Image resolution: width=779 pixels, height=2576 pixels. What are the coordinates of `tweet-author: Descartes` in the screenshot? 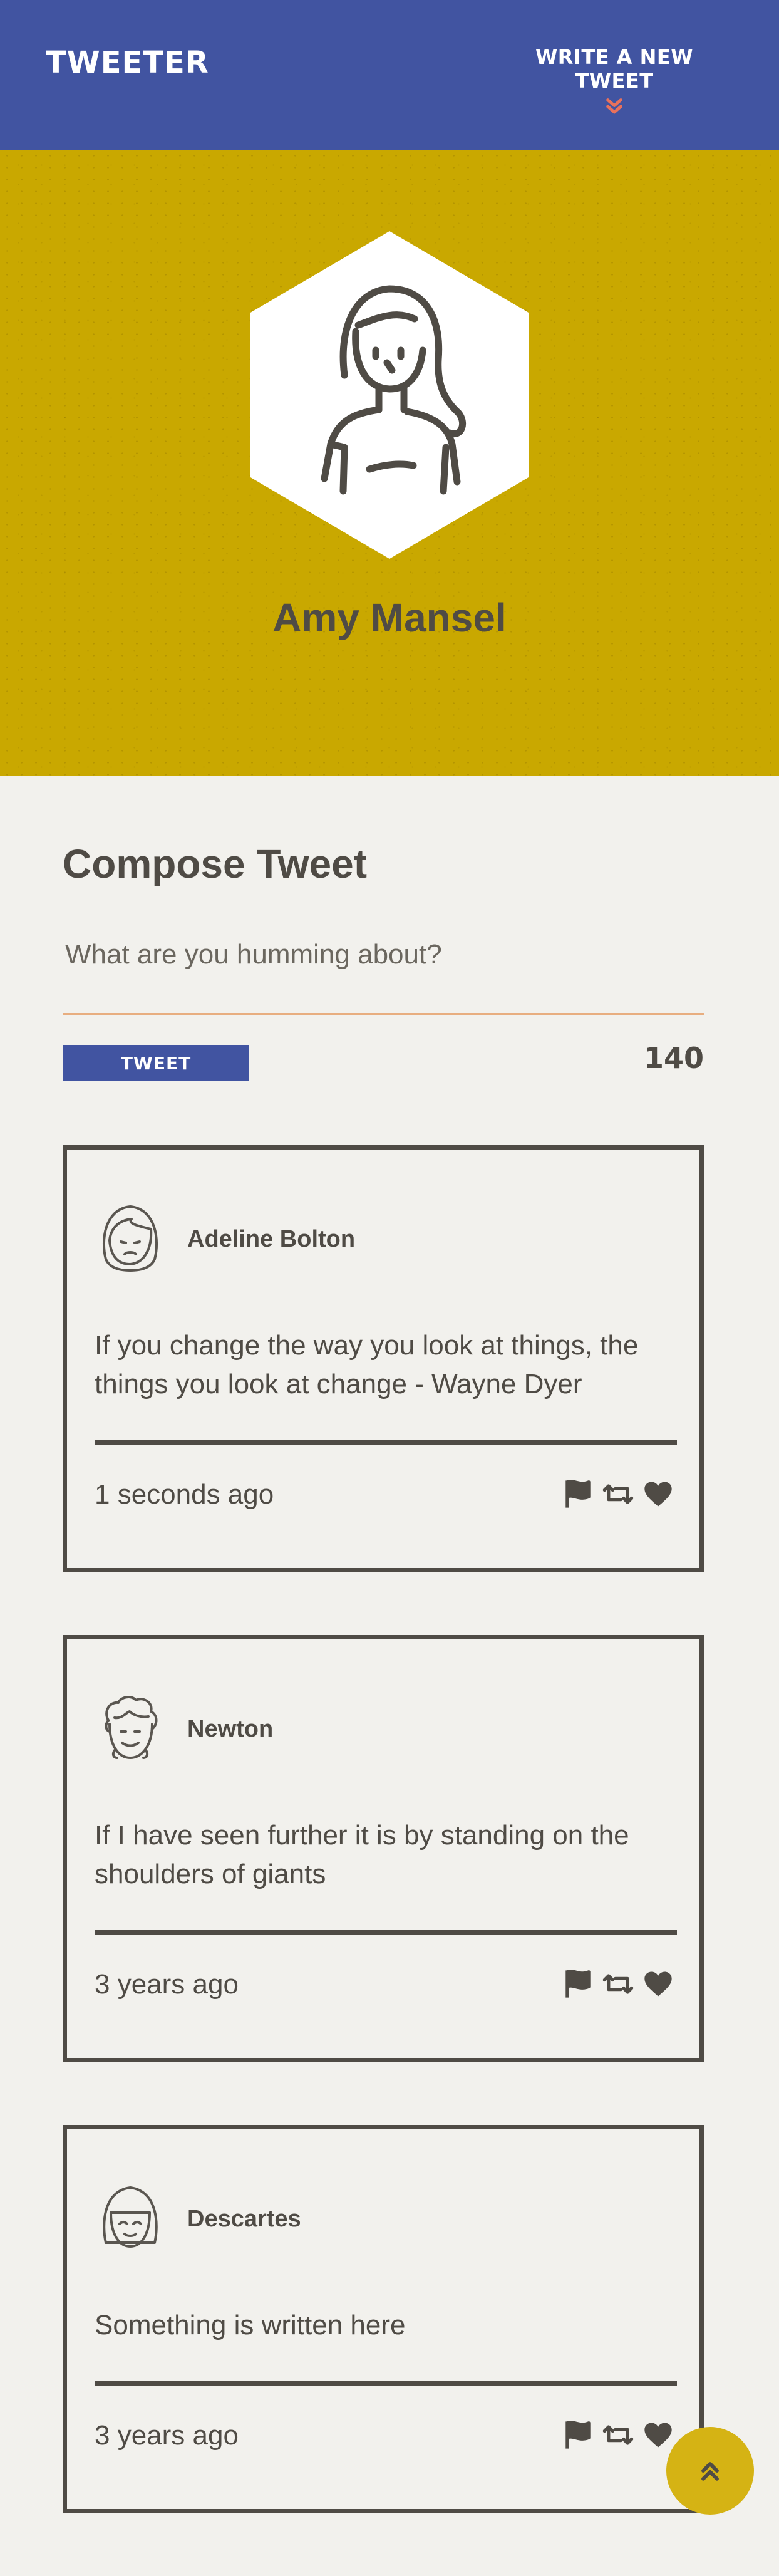 It's located at (244, 2219).